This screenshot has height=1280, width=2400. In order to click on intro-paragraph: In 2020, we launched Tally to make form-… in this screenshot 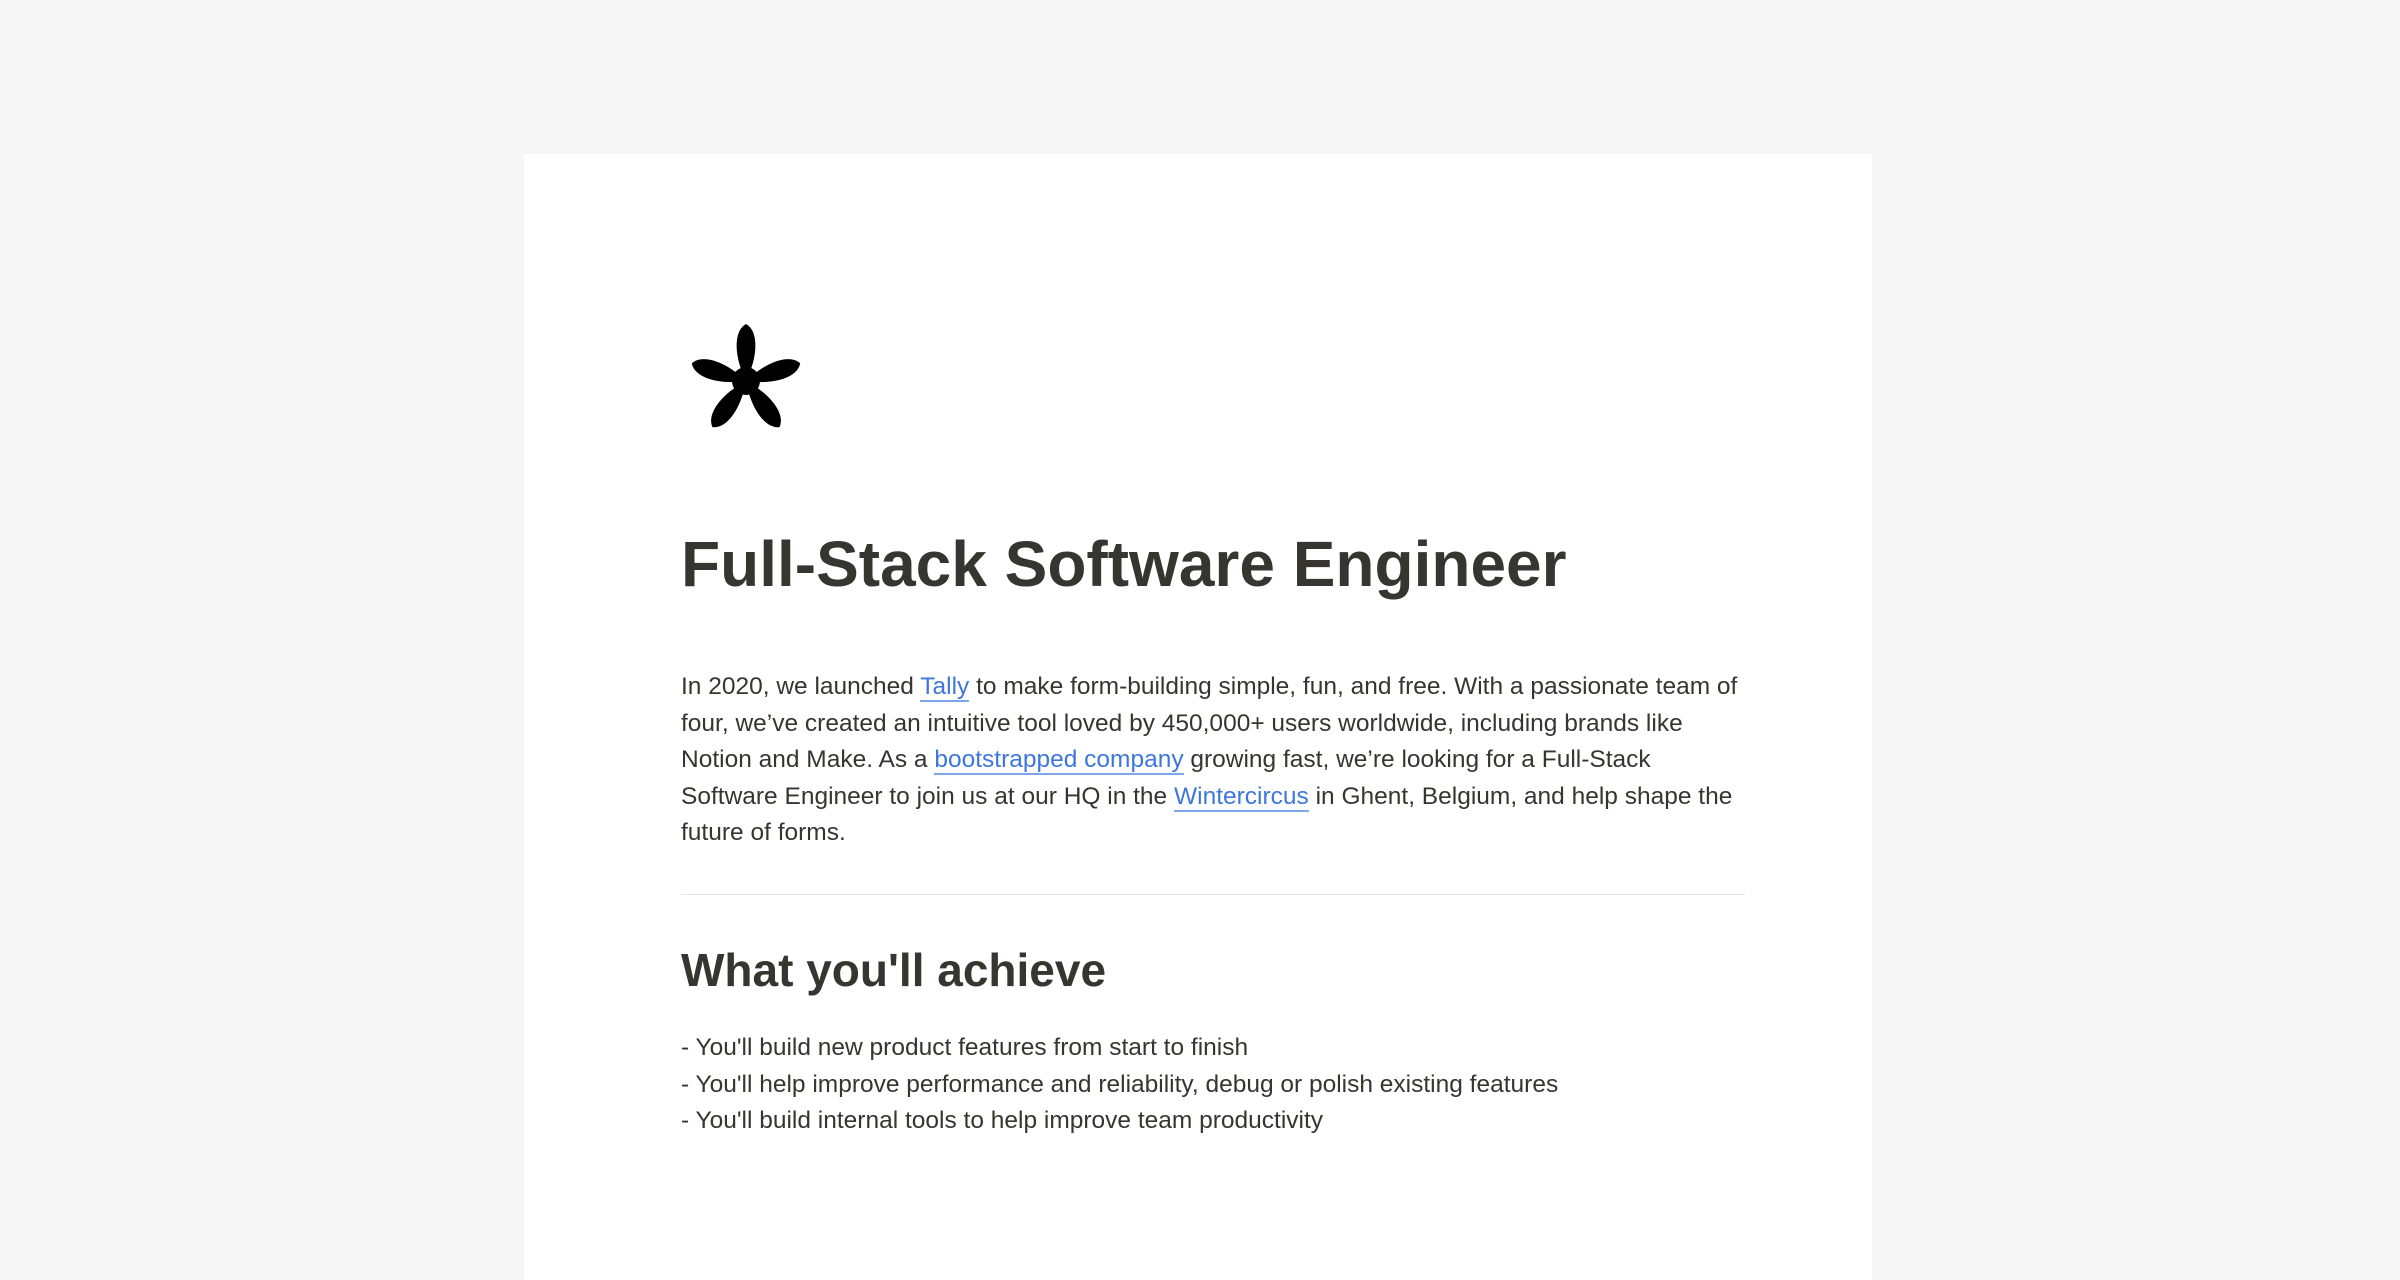, I will do `click(1213, 760)`.